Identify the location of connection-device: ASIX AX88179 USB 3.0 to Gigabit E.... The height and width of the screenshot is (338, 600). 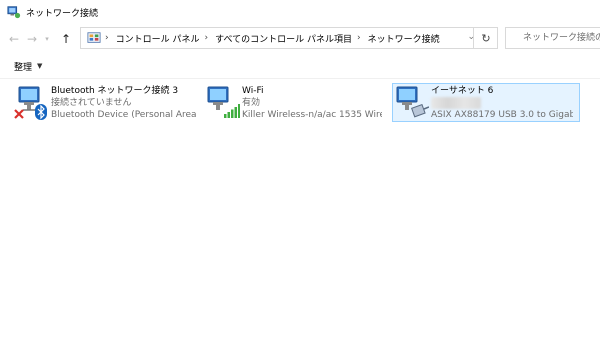
(502, 115).